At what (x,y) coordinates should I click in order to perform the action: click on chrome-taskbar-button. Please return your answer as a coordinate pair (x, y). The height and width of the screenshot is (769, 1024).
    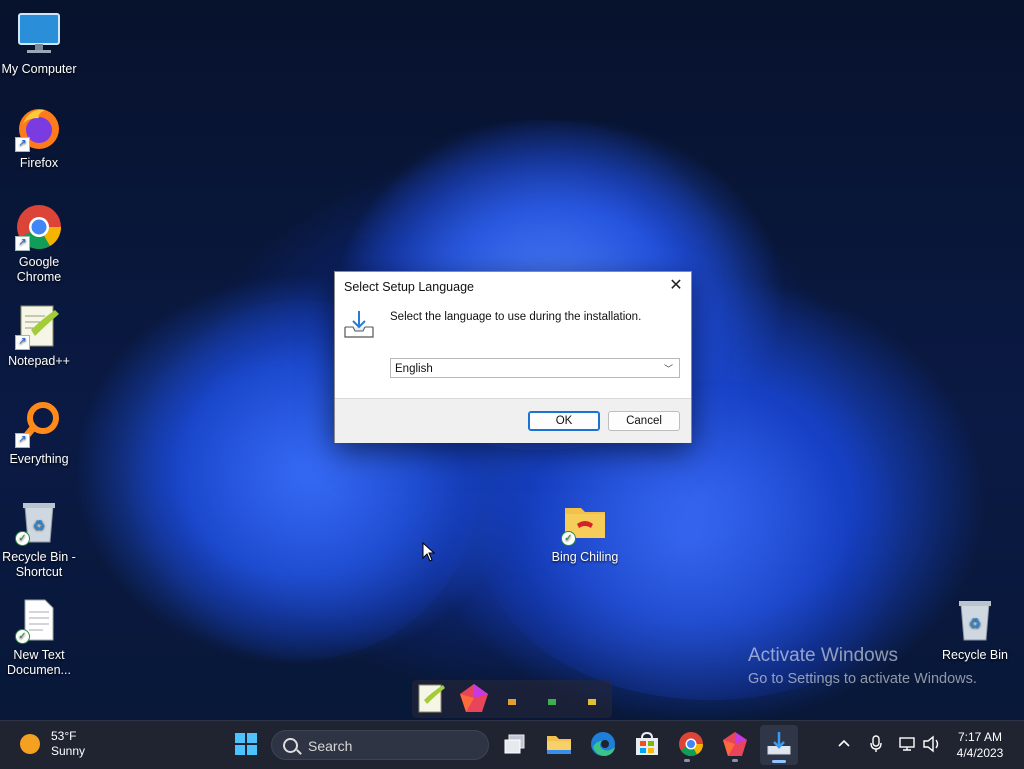
    Looking at the image, I should click on (691, 745).